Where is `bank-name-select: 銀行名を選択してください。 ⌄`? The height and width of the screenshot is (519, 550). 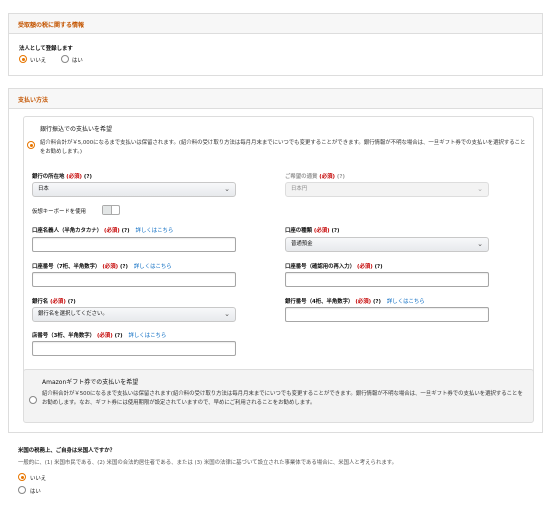 bank-name-select: 銀行名を選択してください。 ⌄ is located at coordinates (134, 314).